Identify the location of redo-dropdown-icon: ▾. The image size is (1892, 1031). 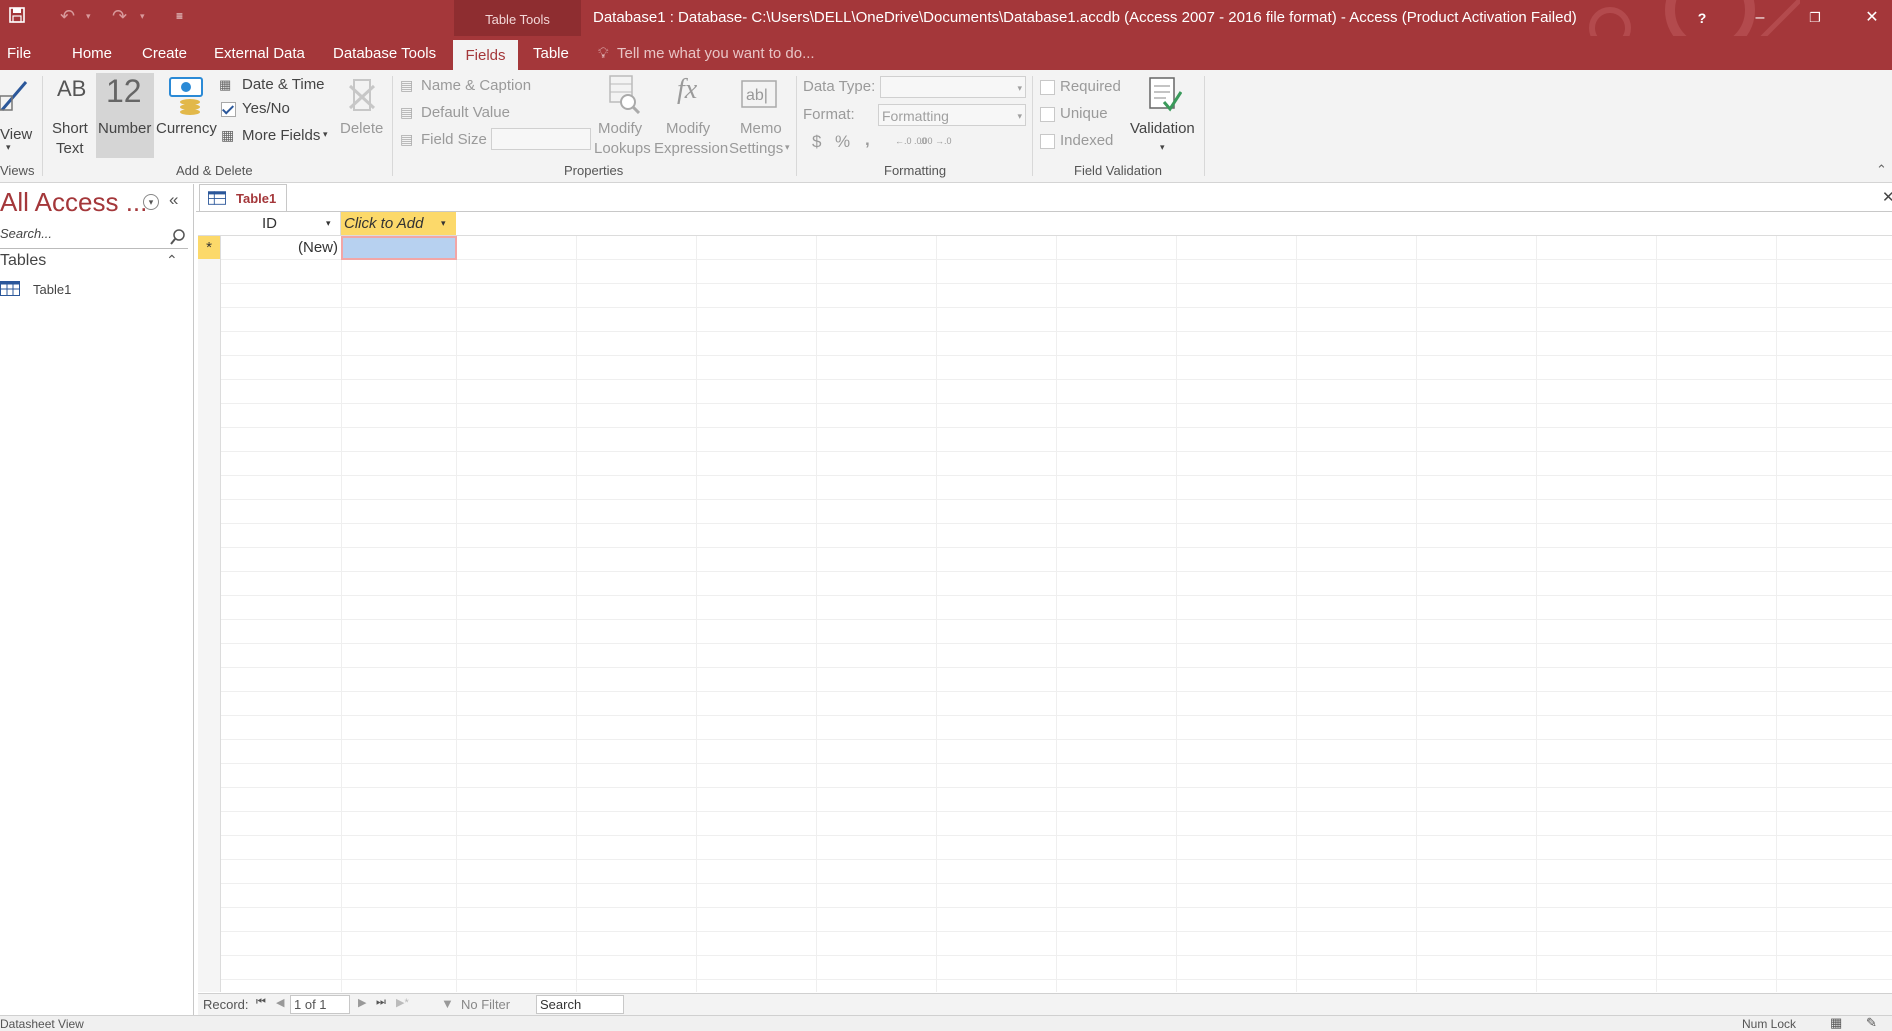
(142, 16).